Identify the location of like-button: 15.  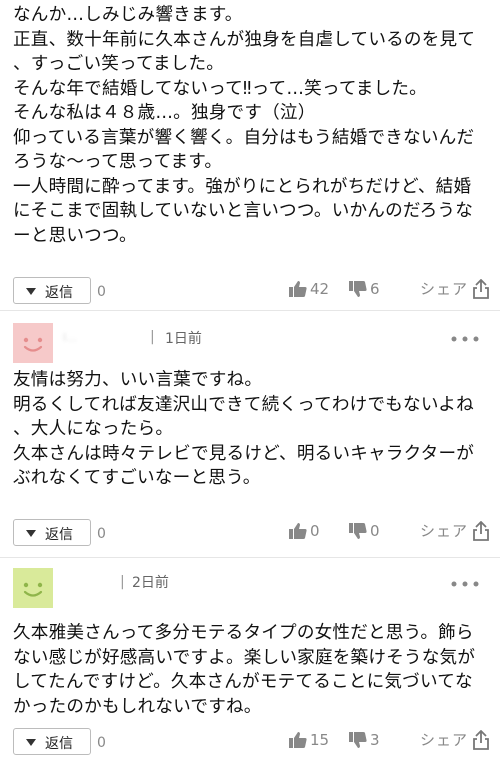
(309, 740).